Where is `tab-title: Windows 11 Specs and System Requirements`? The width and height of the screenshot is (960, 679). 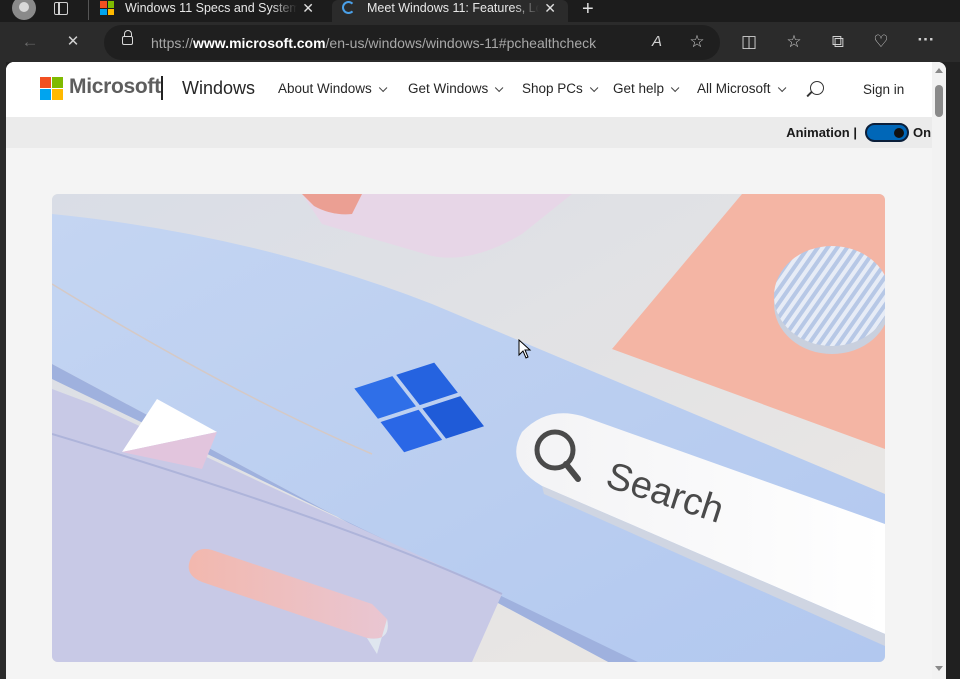 tab-title: Windows 11 Specs and System Requirements is located at coordinates (211, 8).